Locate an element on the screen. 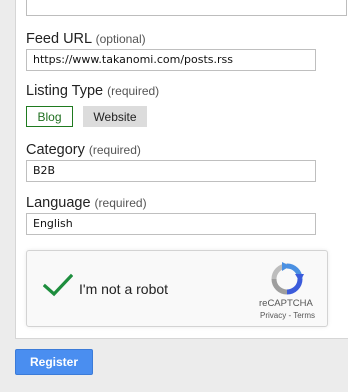  language-qualifier: (required) is located at coordinates (120, 203).